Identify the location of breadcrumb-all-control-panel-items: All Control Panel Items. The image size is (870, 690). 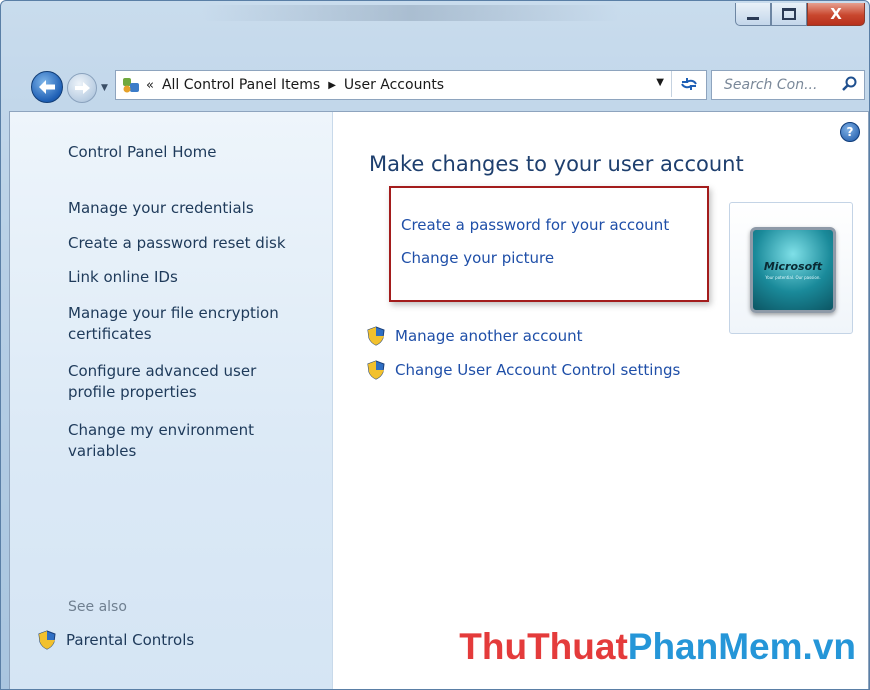
(241, 85).